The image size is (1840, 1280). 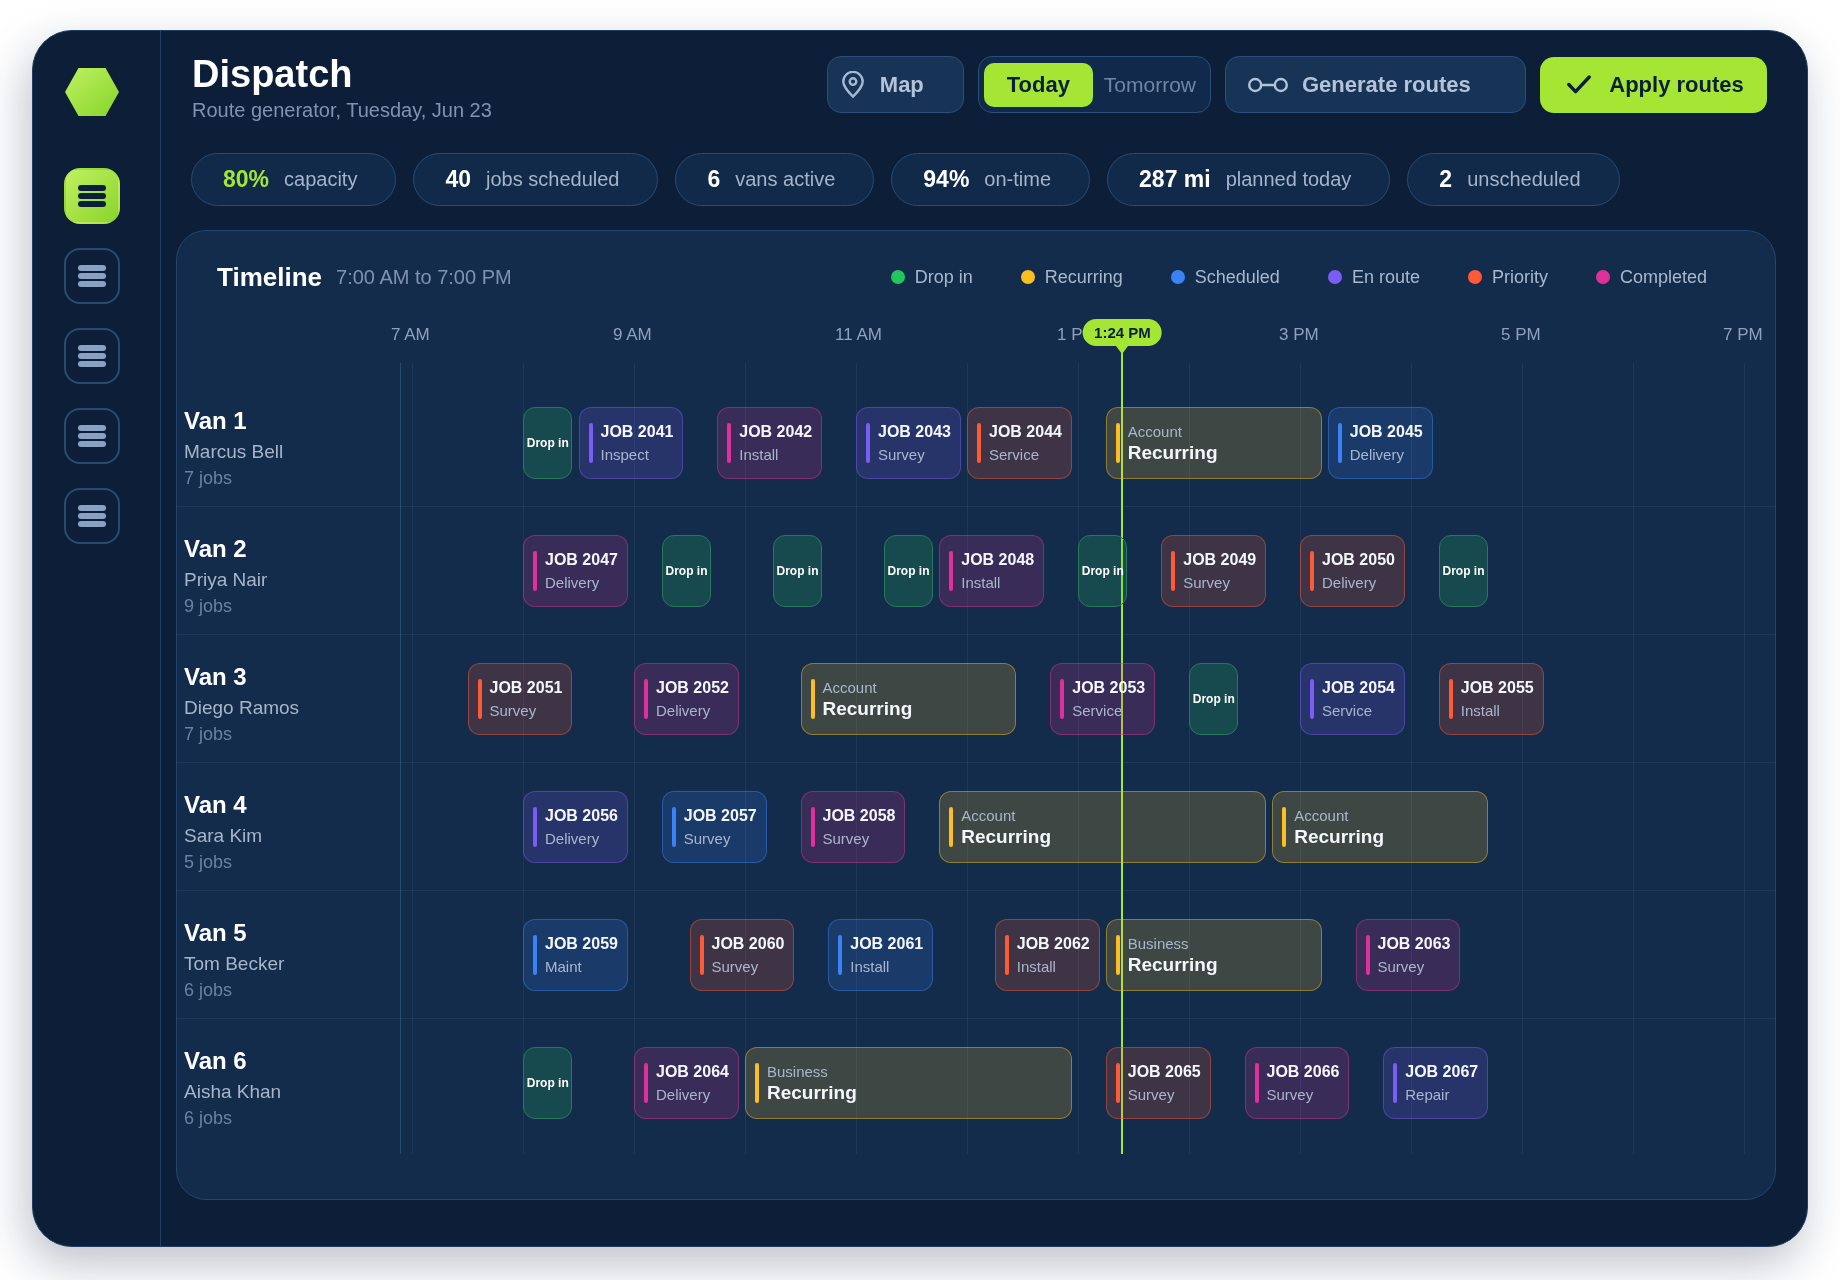 What do you see at coordinates (526, 688) in the screenshot?
I see `job-title: JOB 2051` at bounding box center [526, 688].